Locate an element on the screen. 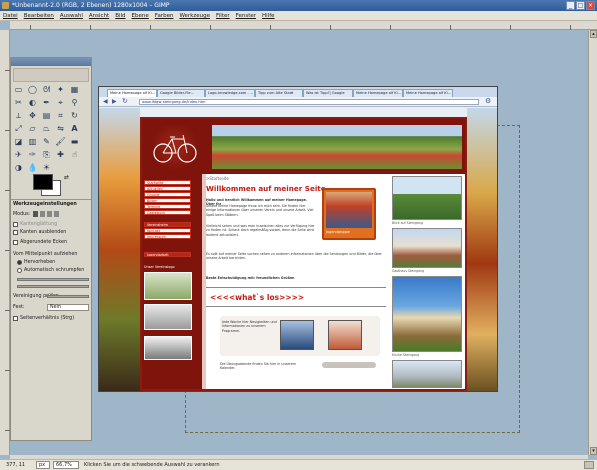  mode-add-icon is located at coordinates (42, 214).